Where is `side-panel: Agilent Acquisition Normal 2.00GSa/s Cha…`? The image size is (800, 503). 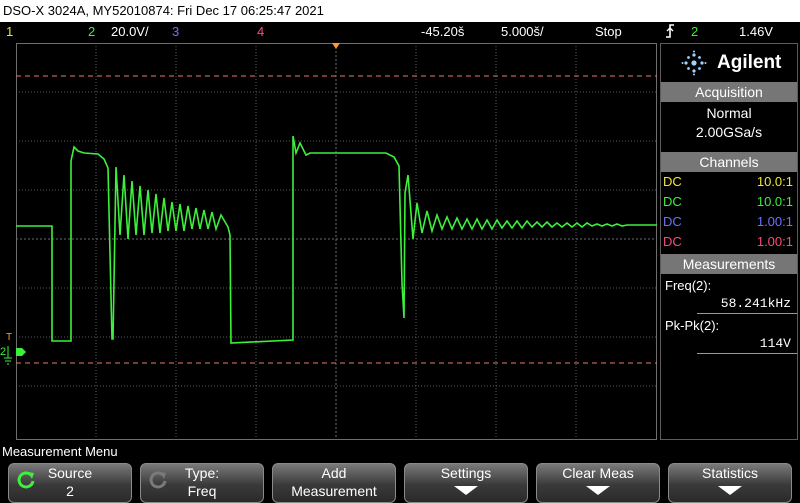 side-panel: Agilent Acquisition Normal 2.00GSa/s Cha… is located at coordinates (729, 241).